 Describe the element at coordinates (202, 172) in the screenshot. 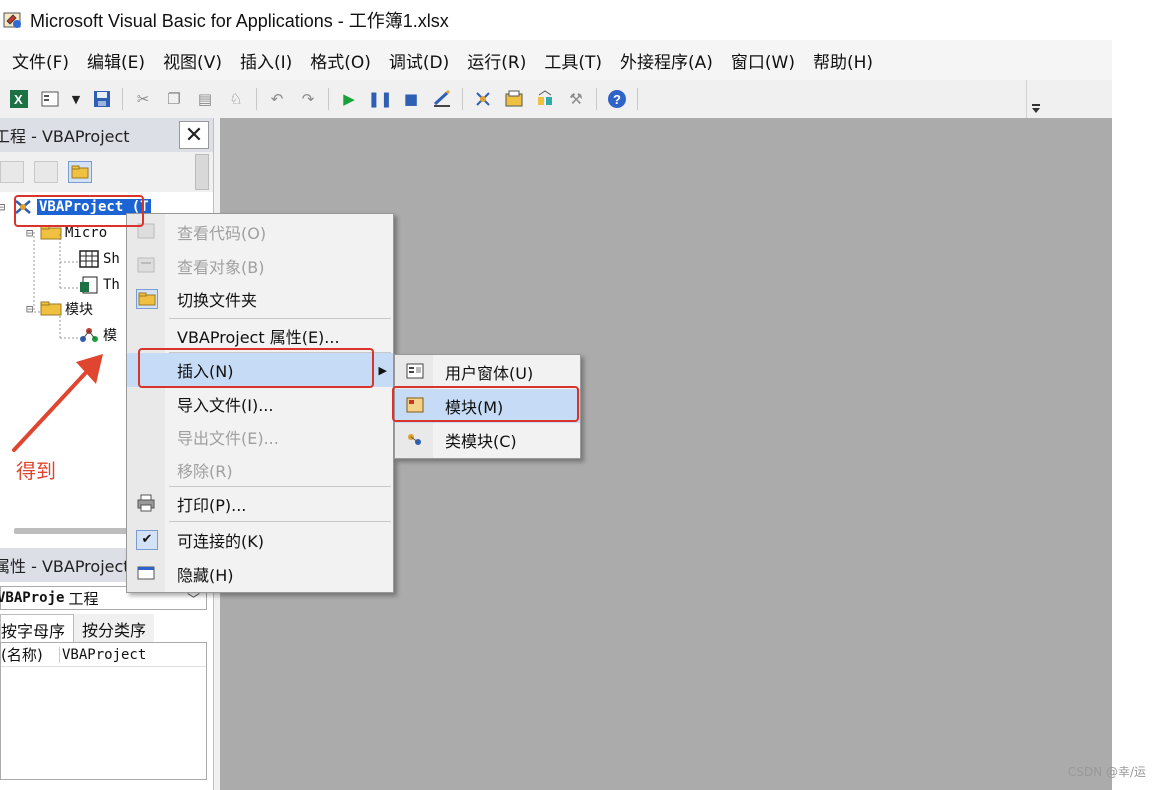

I see `scrollbar` at that location.